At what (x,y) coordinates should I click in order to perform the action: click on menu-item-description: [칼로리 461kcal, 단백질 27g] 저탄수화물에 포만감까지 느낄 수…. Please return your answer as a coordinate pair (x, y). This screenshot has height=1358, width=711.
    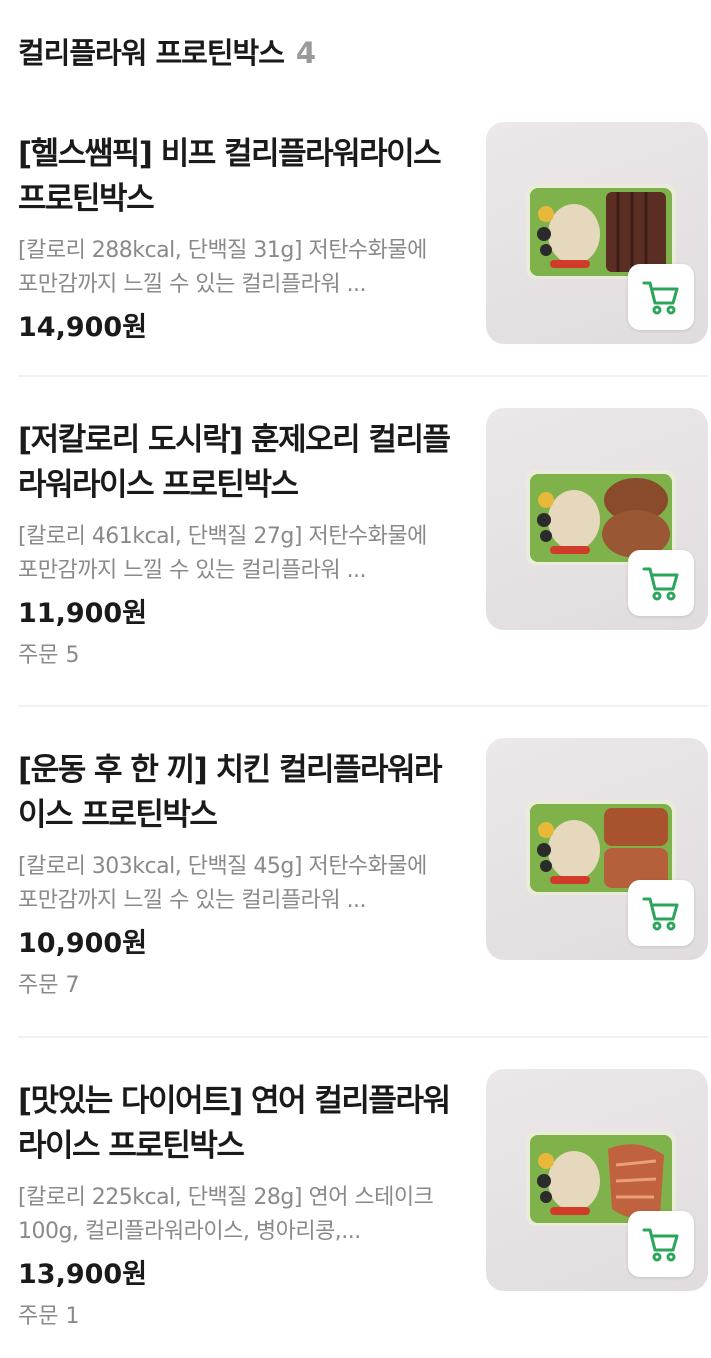
    Looking at the image, I should click on (222, 553).